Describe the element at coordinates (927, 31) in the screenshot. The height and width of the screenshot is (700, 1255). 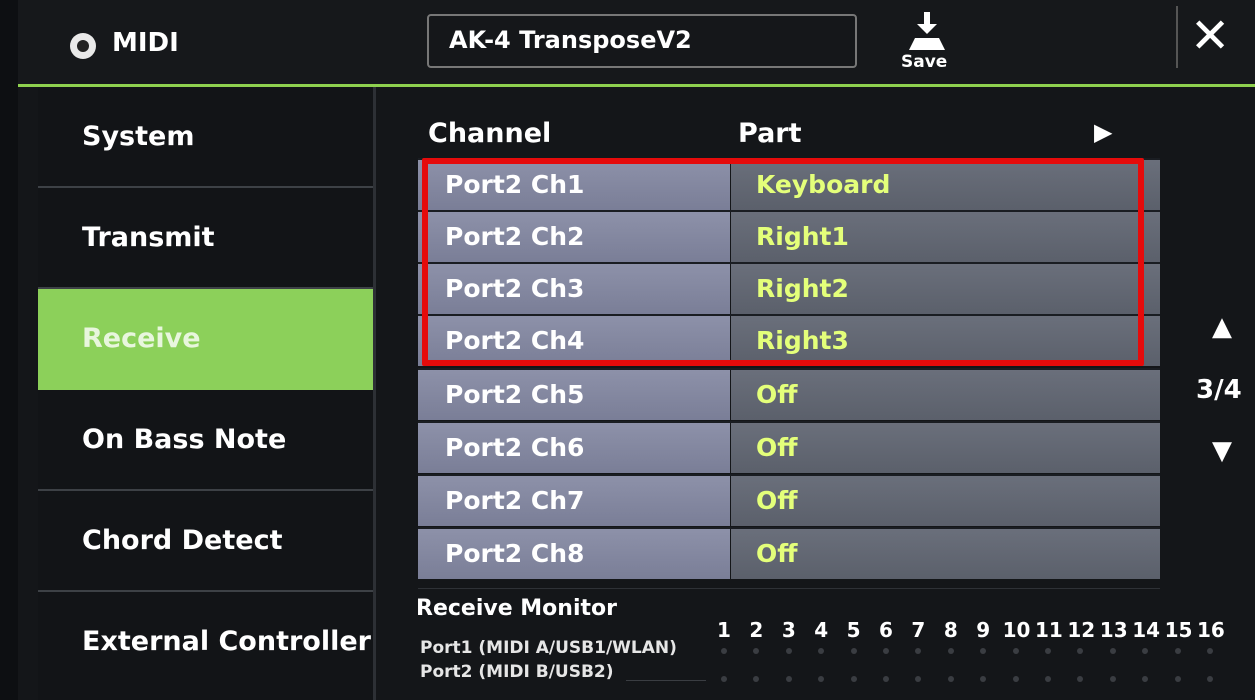
I see `save-icon` at that location.